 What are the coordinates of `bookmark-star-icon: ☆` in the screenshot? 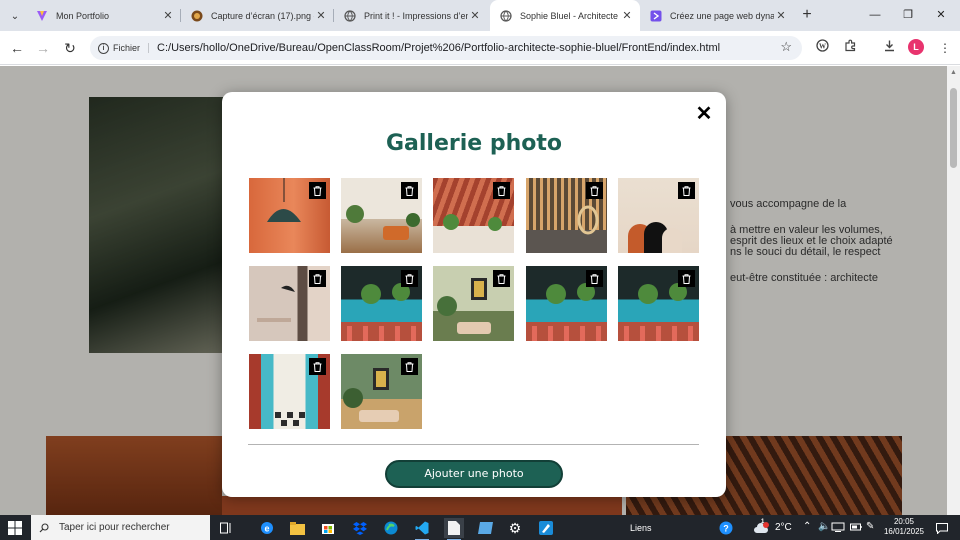 It's located at (786, 47).